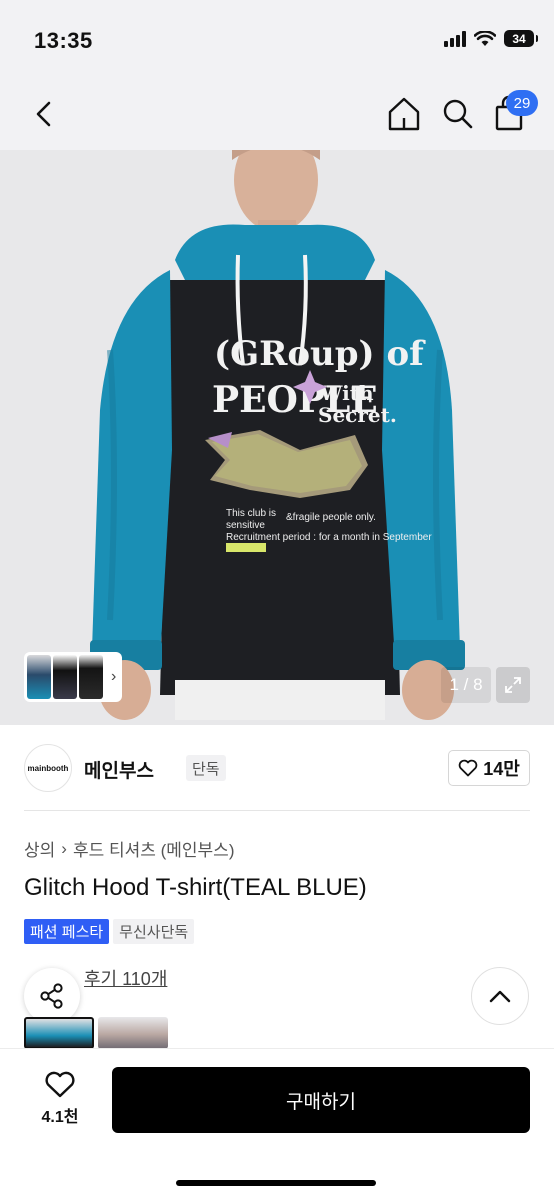  What do you see at coordinates (114, 676) in the screenshot?
I see `chevron-right-icon: ›` at bounding box center [114, 676].